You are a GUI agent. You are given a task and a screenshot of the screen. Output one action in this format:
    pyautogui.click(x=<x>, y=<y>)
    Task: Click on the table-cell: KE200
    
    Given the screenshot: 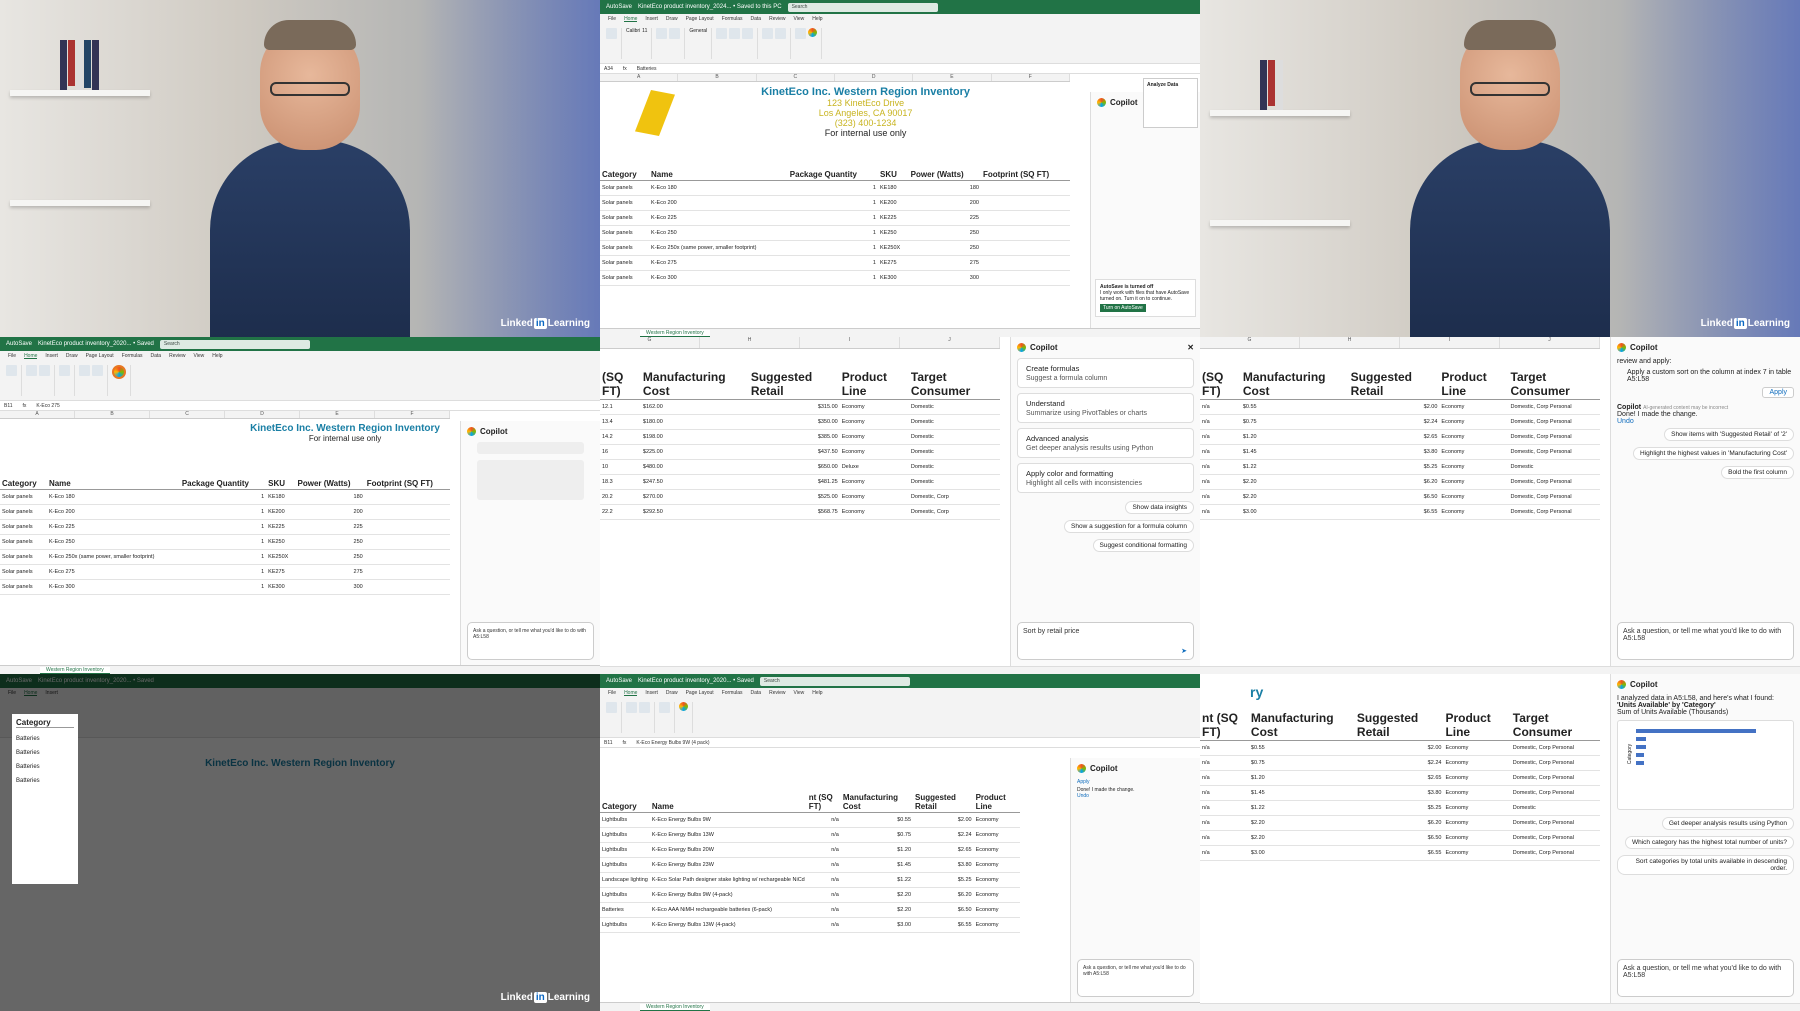 What is the action you would take?
    pyautogui.click(x=893, y=203)
    